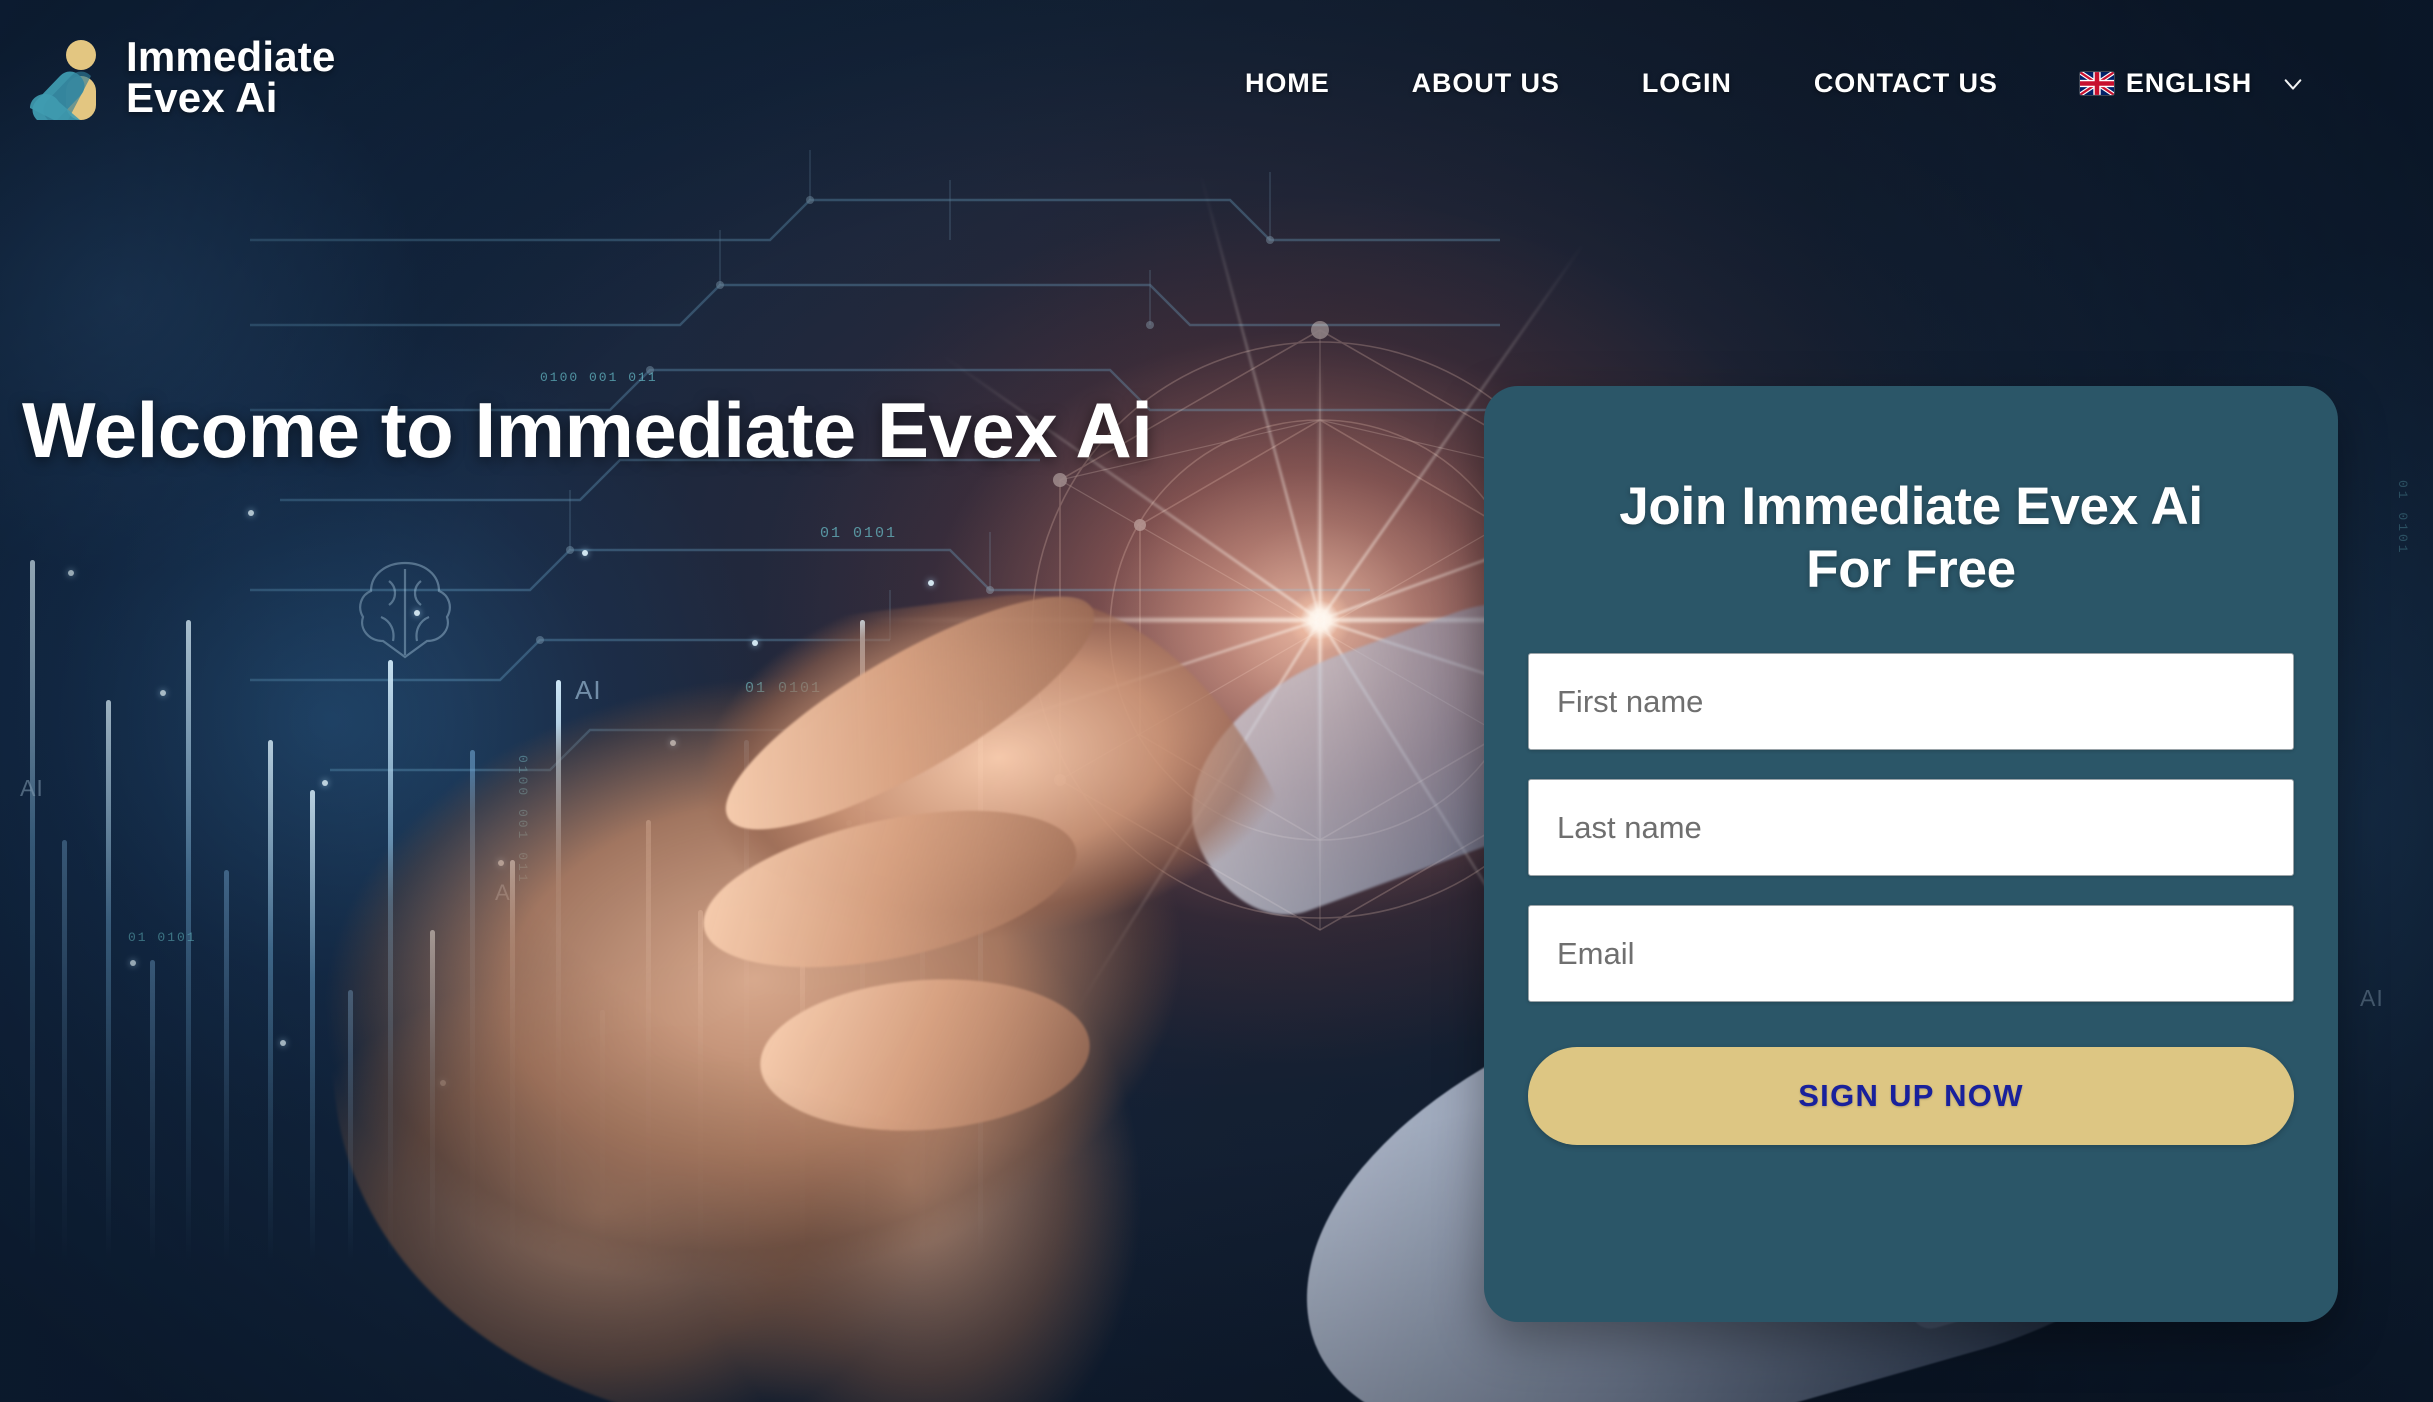 The width and height of the screenshot is (2433, 1402). I want to click on signup-title-line2: For Free, so click(1911, 569).